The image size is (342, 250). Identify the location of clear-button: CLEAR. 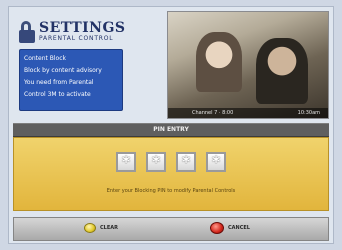
(101, 228).